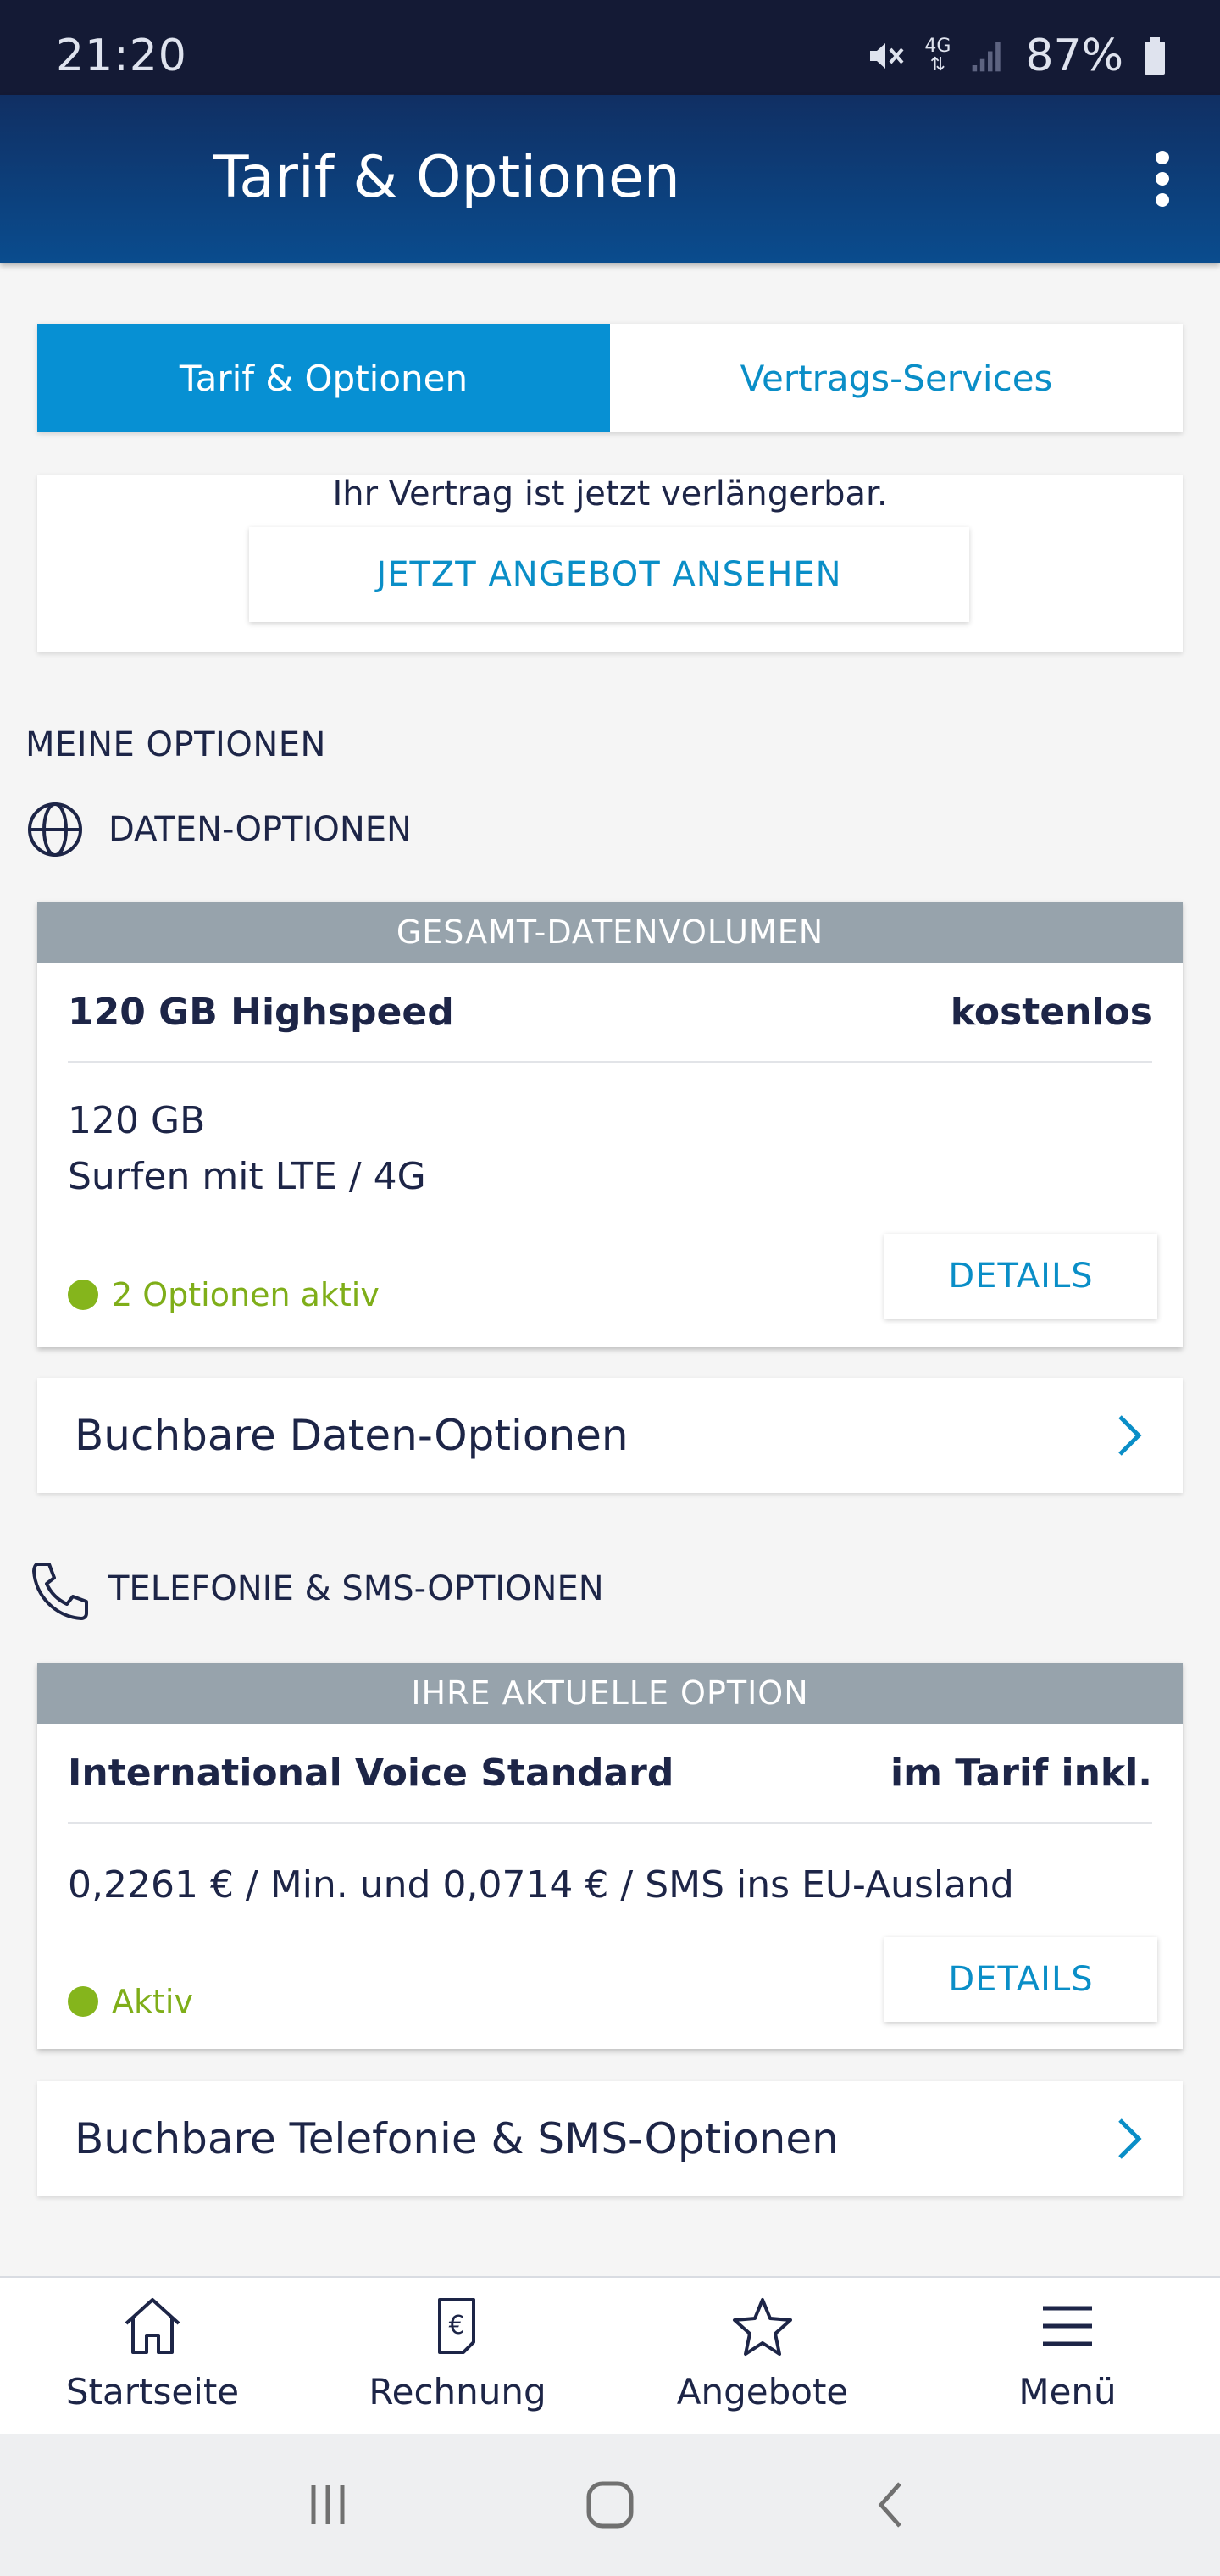  I want to click on bottom-navigation: Startseite € Rechnung Angebote Menü, so click(610, 2355).